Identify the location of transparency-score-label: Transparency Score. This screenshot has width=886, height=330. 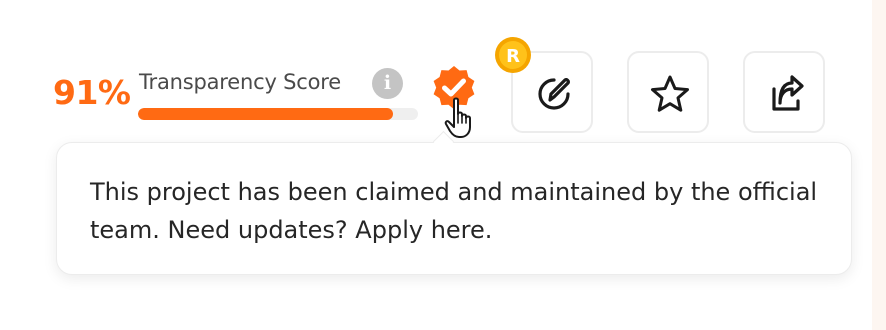
(240, 82).